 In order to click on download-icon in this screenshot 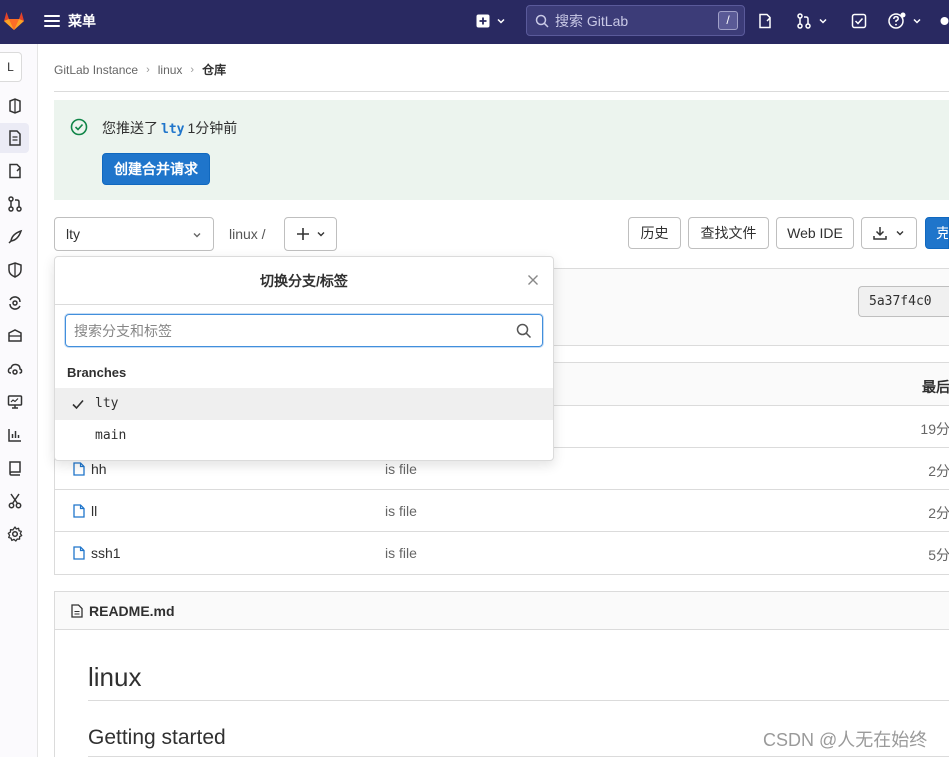, I will do `click(880, 233)`.